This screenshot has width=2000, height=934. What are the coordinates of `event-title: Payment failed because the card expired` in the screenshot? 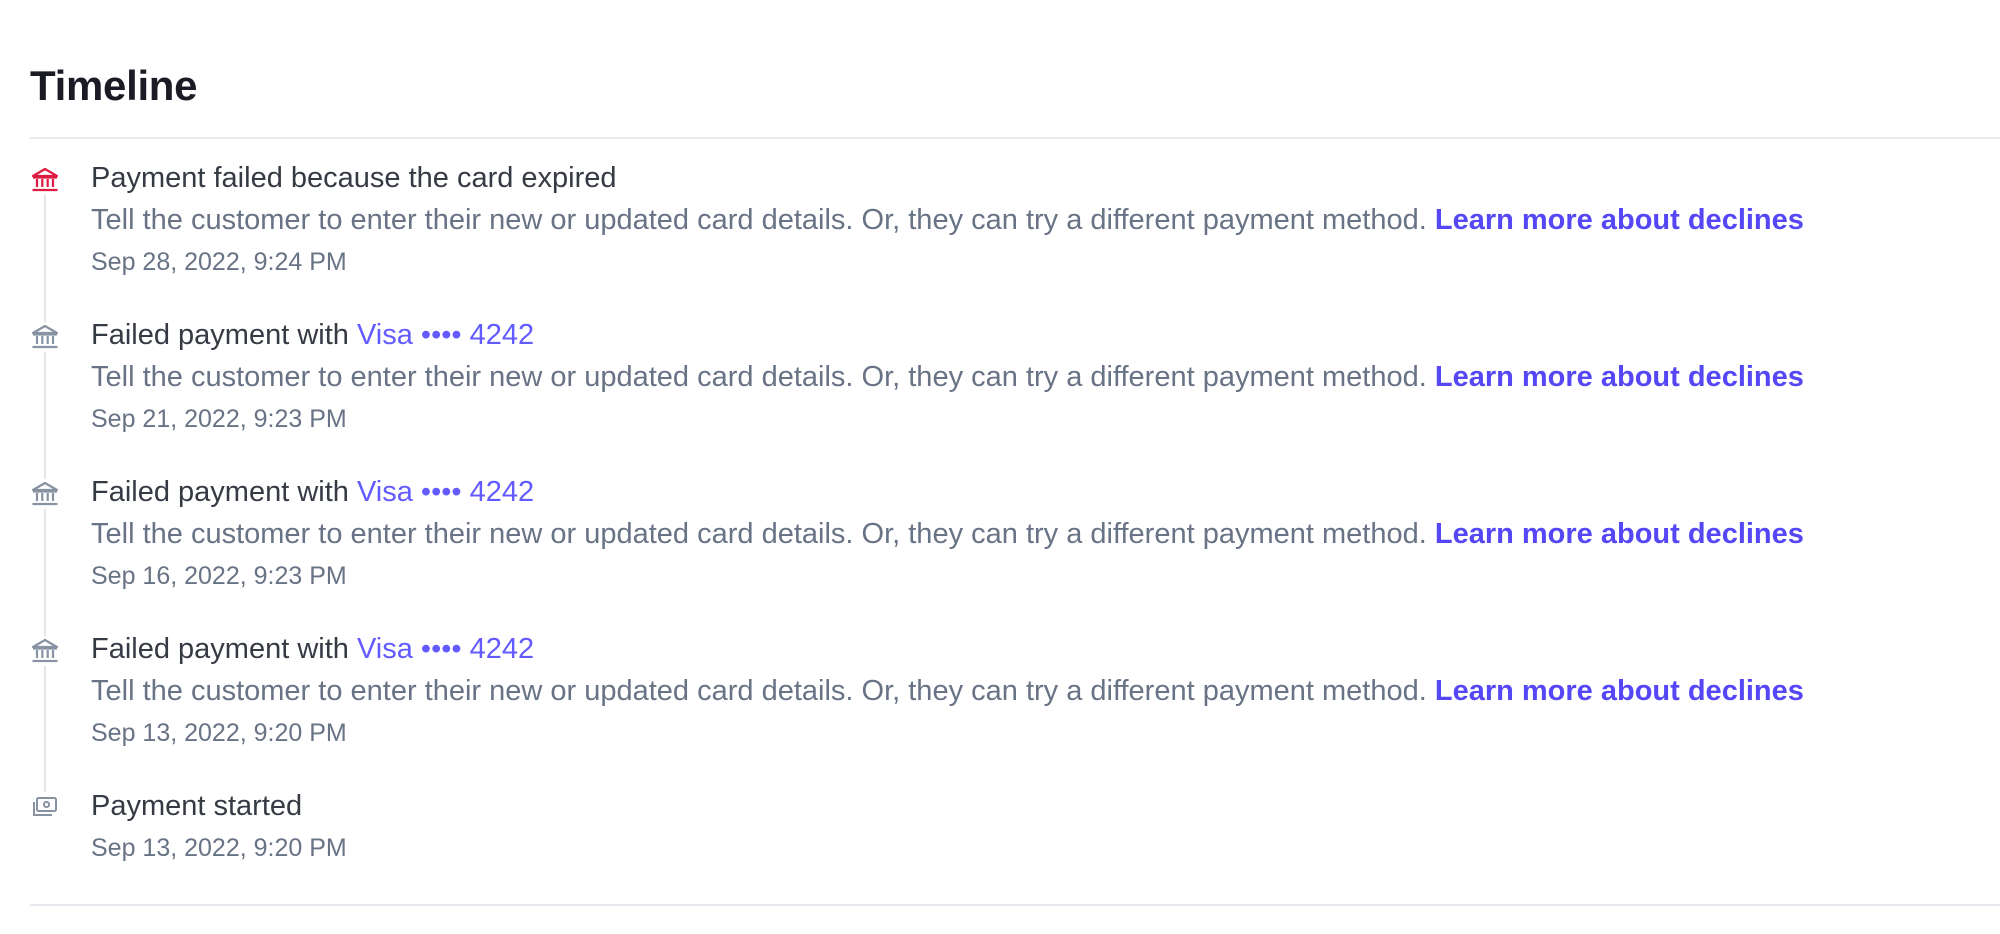 It's located at (354, 178).